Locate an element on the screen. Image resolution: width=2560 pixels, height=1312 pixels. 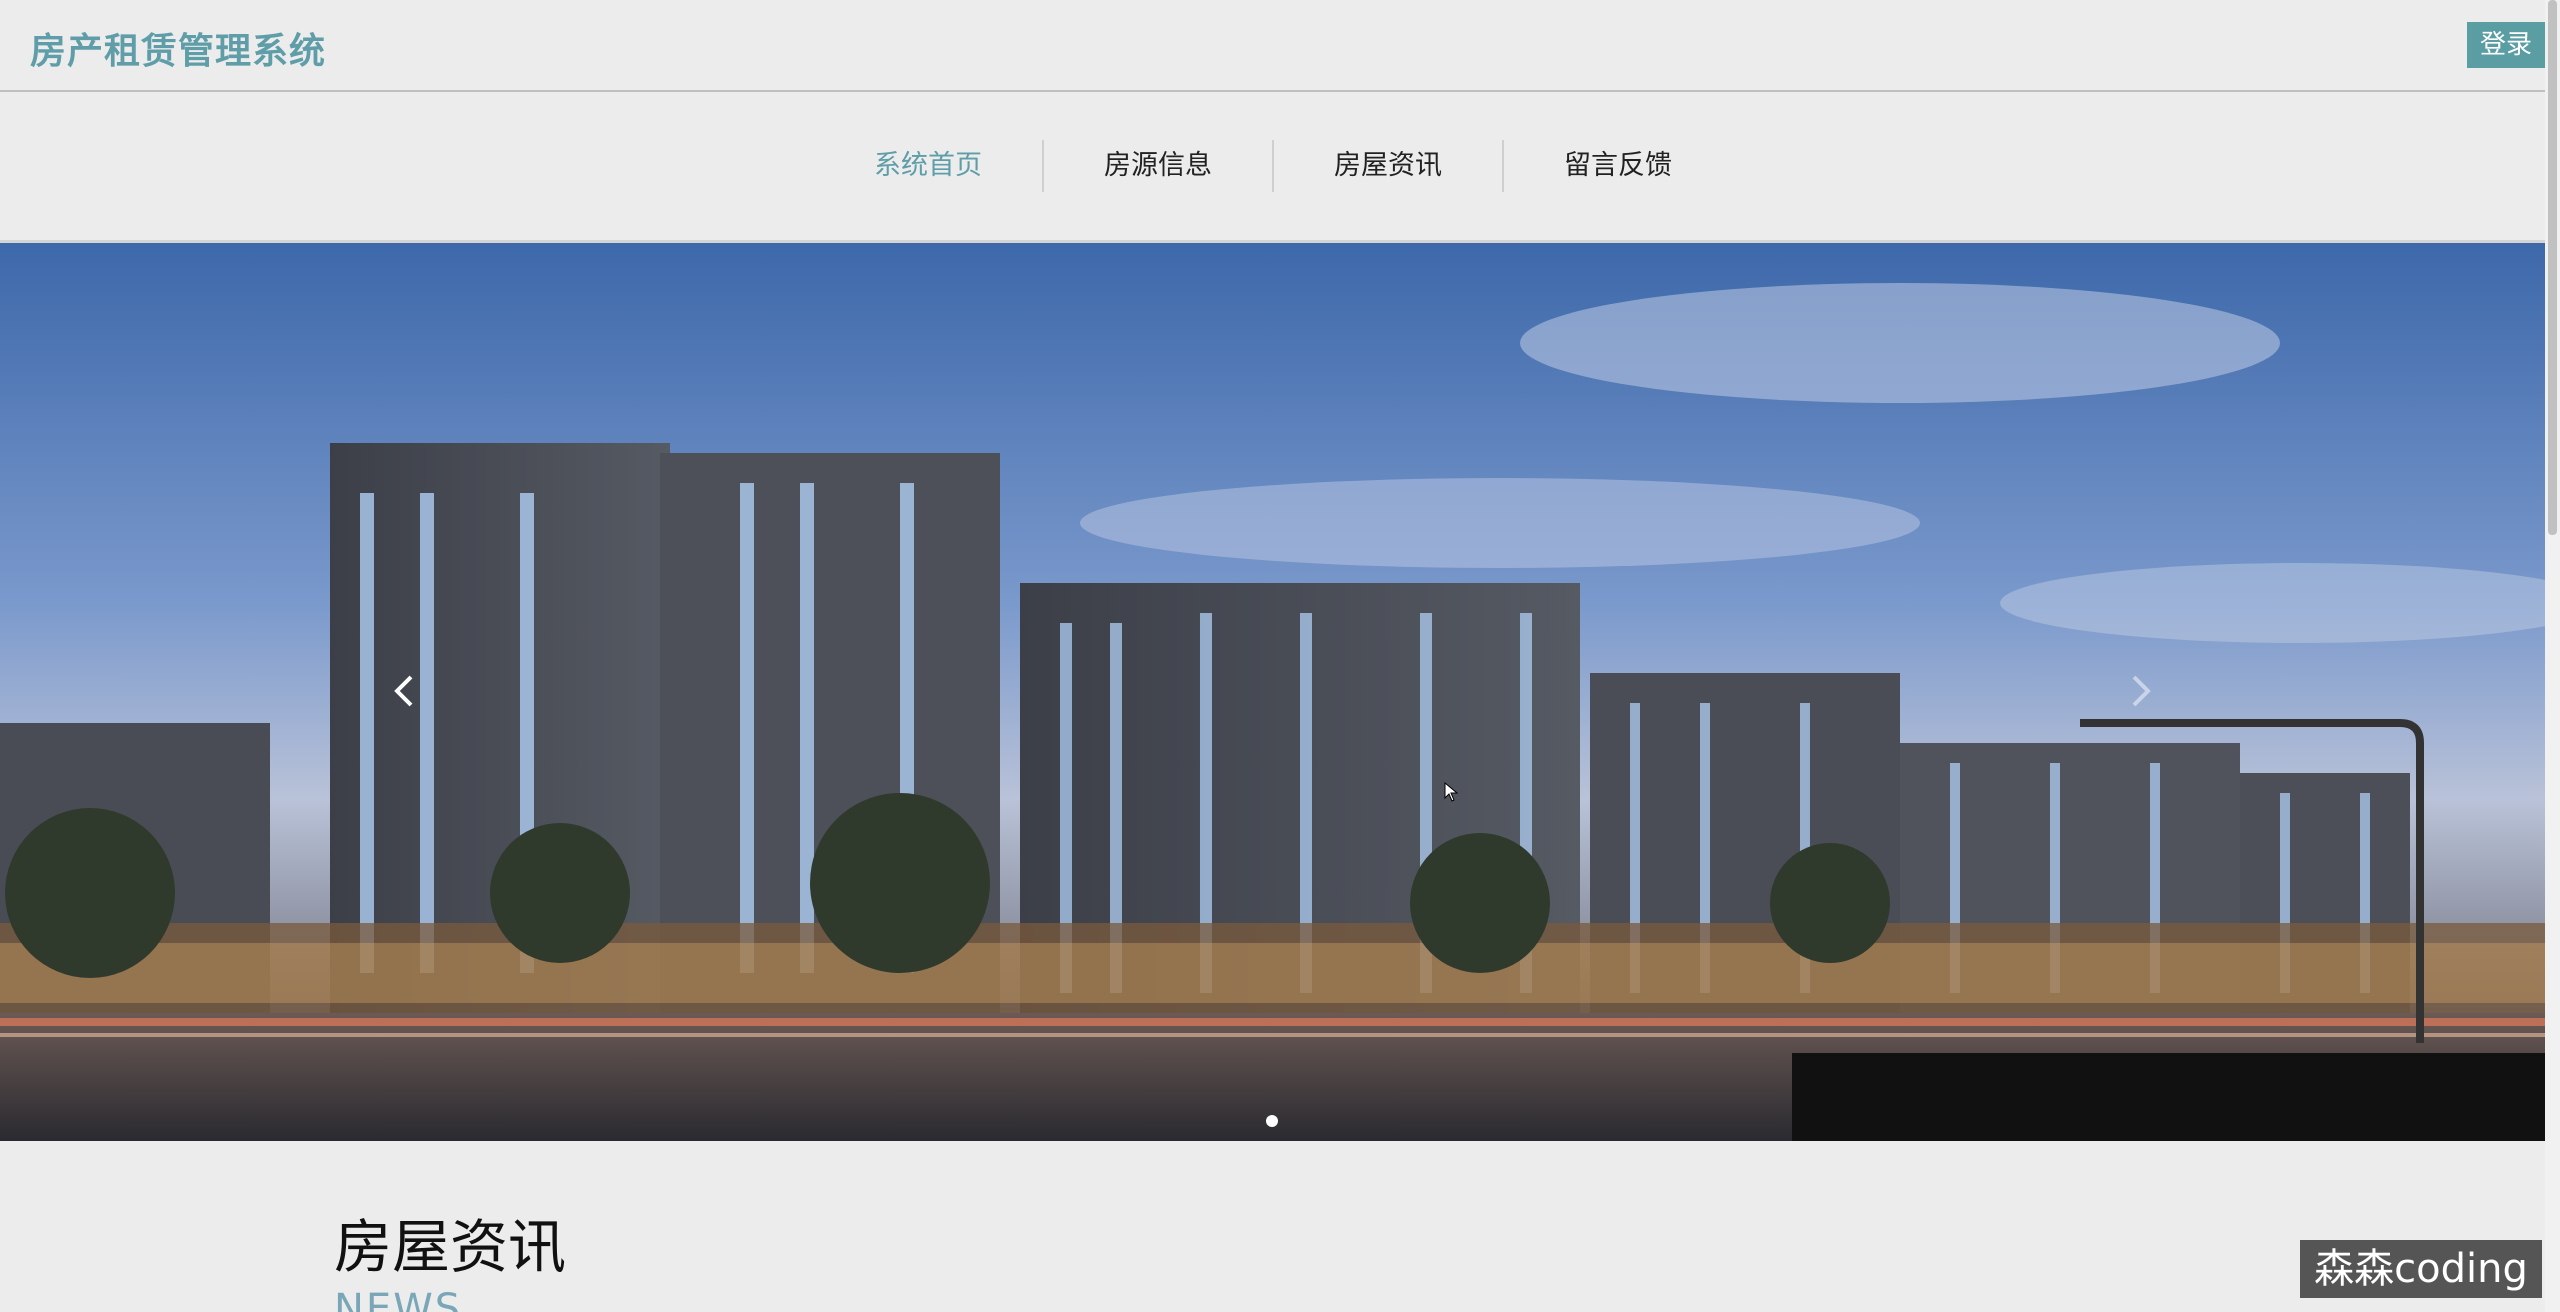
main-nav: 系统首页 房源信息 房屋资讯 留言反馈 is located at coordinates (1272, 167).